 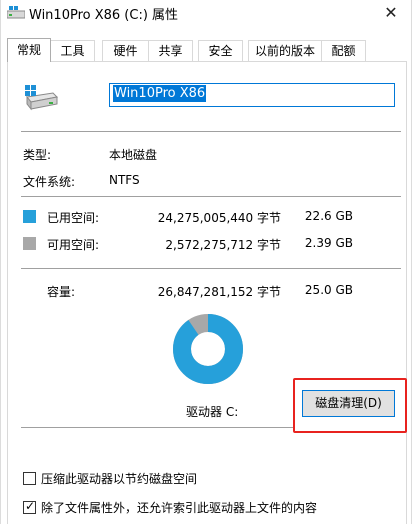 I want to click on tab-sharing: 共享, so click(x=170, y=50).